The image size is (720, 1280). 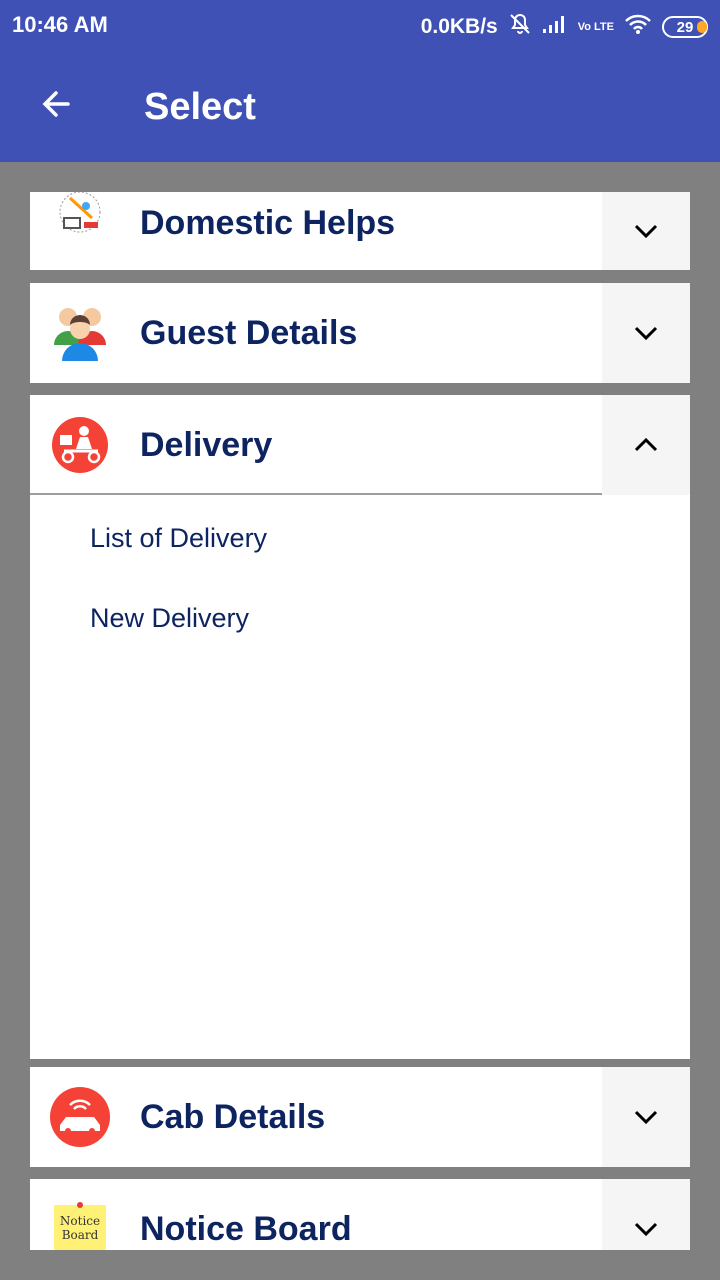 I want to click on collapse-toggle, so click(x=646, y=445).